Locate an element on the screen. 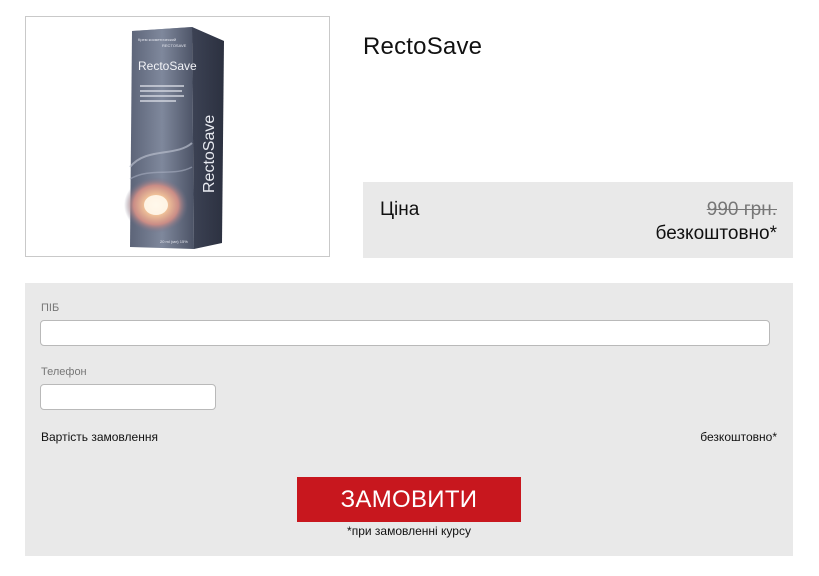 The image size is (819, 576). box-top-text: Крем косметический is located at coordinates (157, 39).